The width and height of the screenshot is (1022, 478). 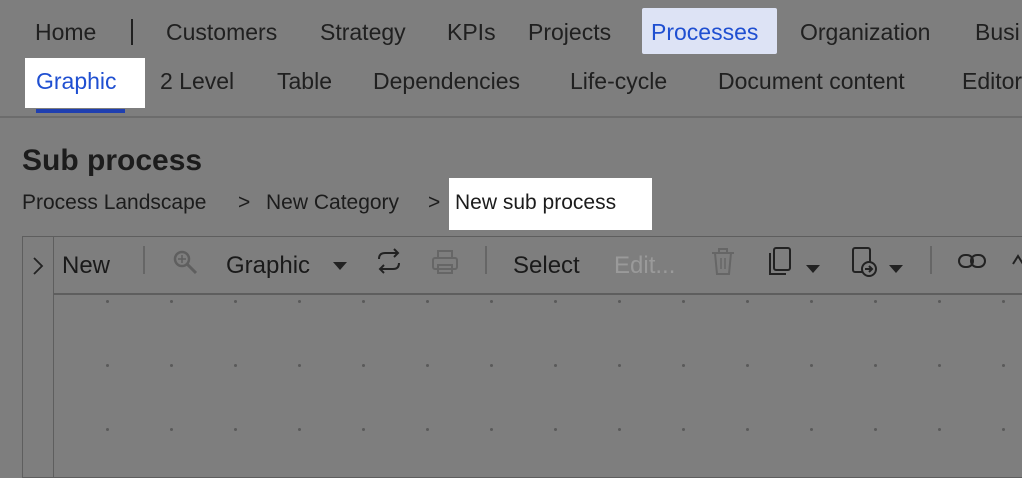 What do you see at coordinates (132, 32) in the screenshot?
I see `nav-separator` at bounding box center [132, 32].